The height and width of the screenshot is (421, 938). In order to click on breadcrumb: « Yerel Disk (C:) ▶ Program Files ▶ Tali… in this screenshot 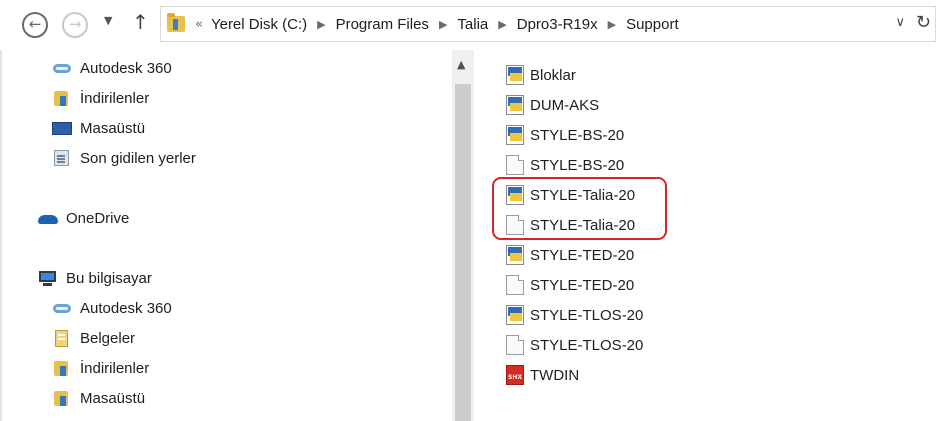, I will do `click(423, 24)`.